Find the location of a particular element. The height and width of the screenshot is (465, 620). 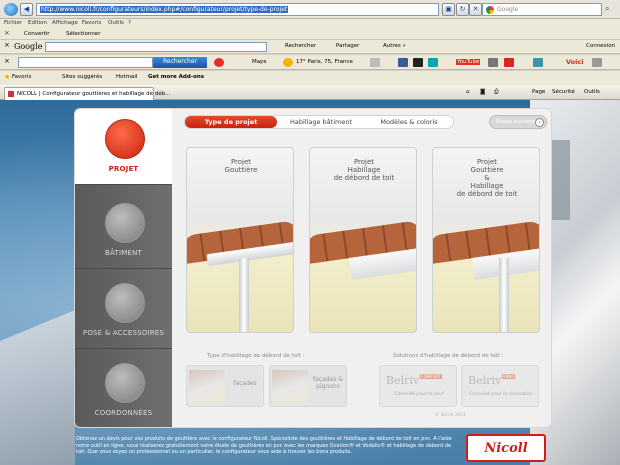

option-label: façades & pignons is located at coordinates (328, 383).